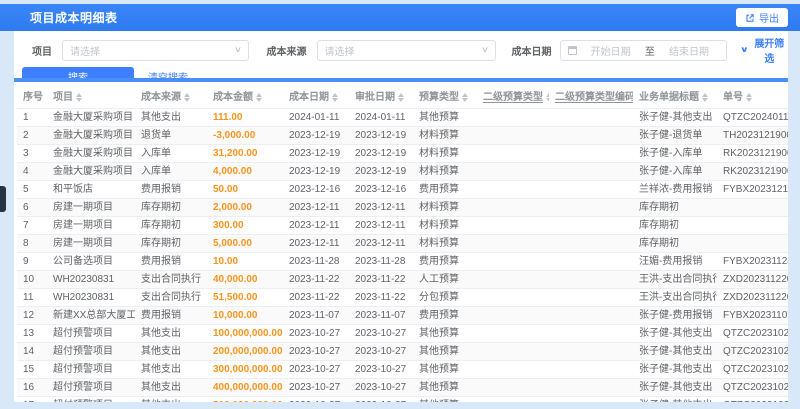 The width and height of the screenshot is (800, 409). I want to click on table-cell: 300,000,000.00, so click(245, 369).